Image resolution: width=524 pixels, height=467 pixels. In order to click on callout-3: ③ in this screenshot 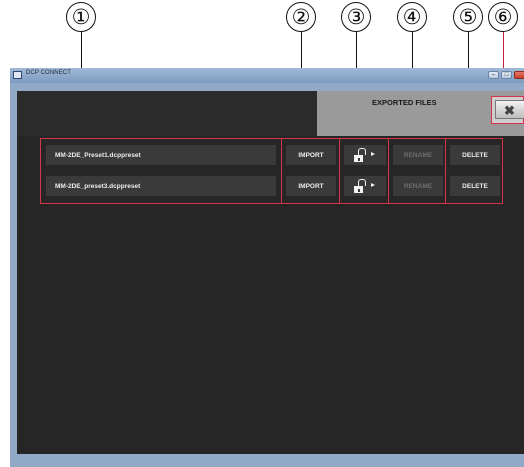, I will do `click(356, 17)`.